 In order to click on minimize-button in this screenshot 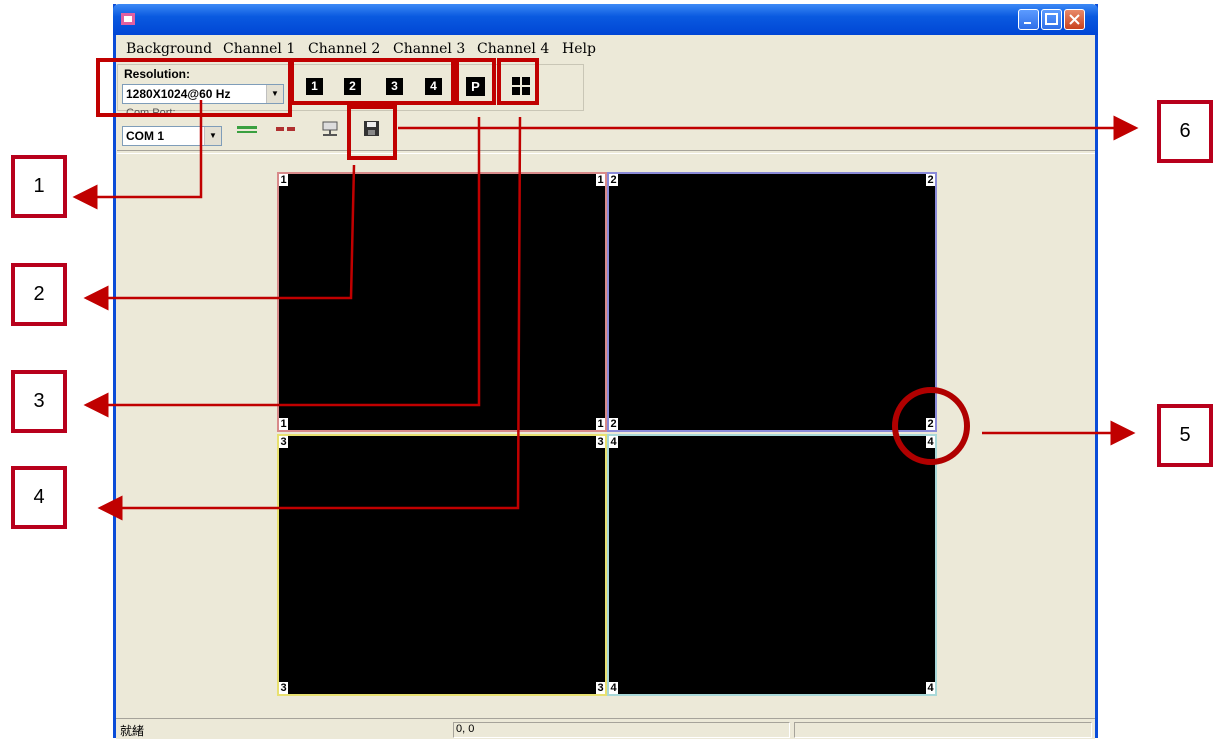, I will do `click(1028, 19)`.